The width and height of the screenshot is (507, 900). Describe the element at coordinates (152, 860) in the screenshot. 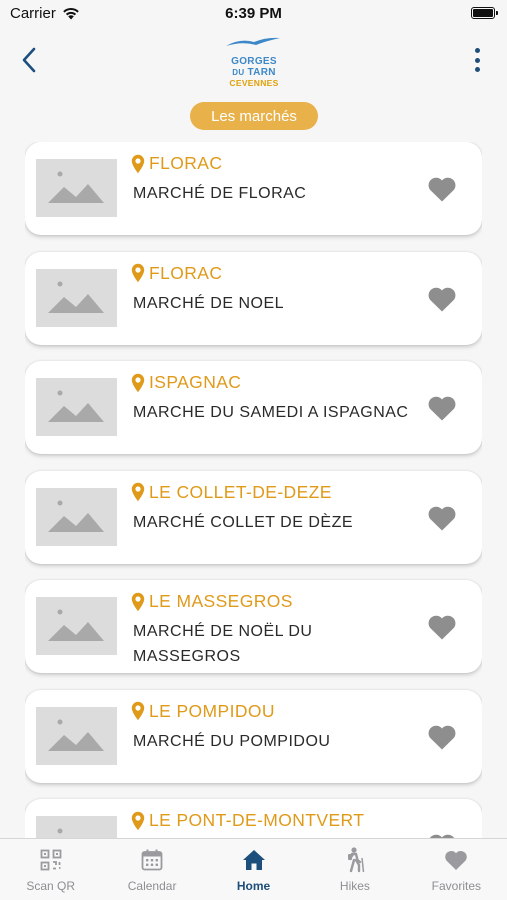

I see `calendar-icon` at that location.